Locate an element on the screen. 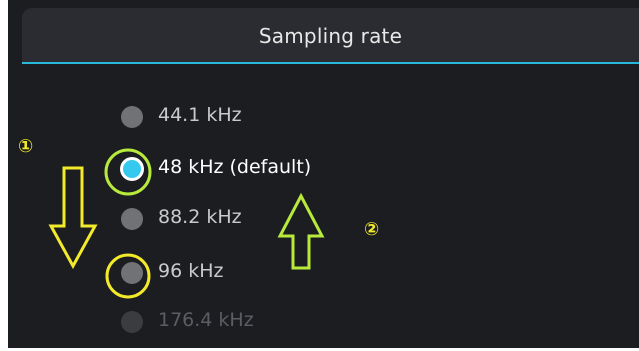  annotation-marker-1: ① is located at coordinates (26, 146).